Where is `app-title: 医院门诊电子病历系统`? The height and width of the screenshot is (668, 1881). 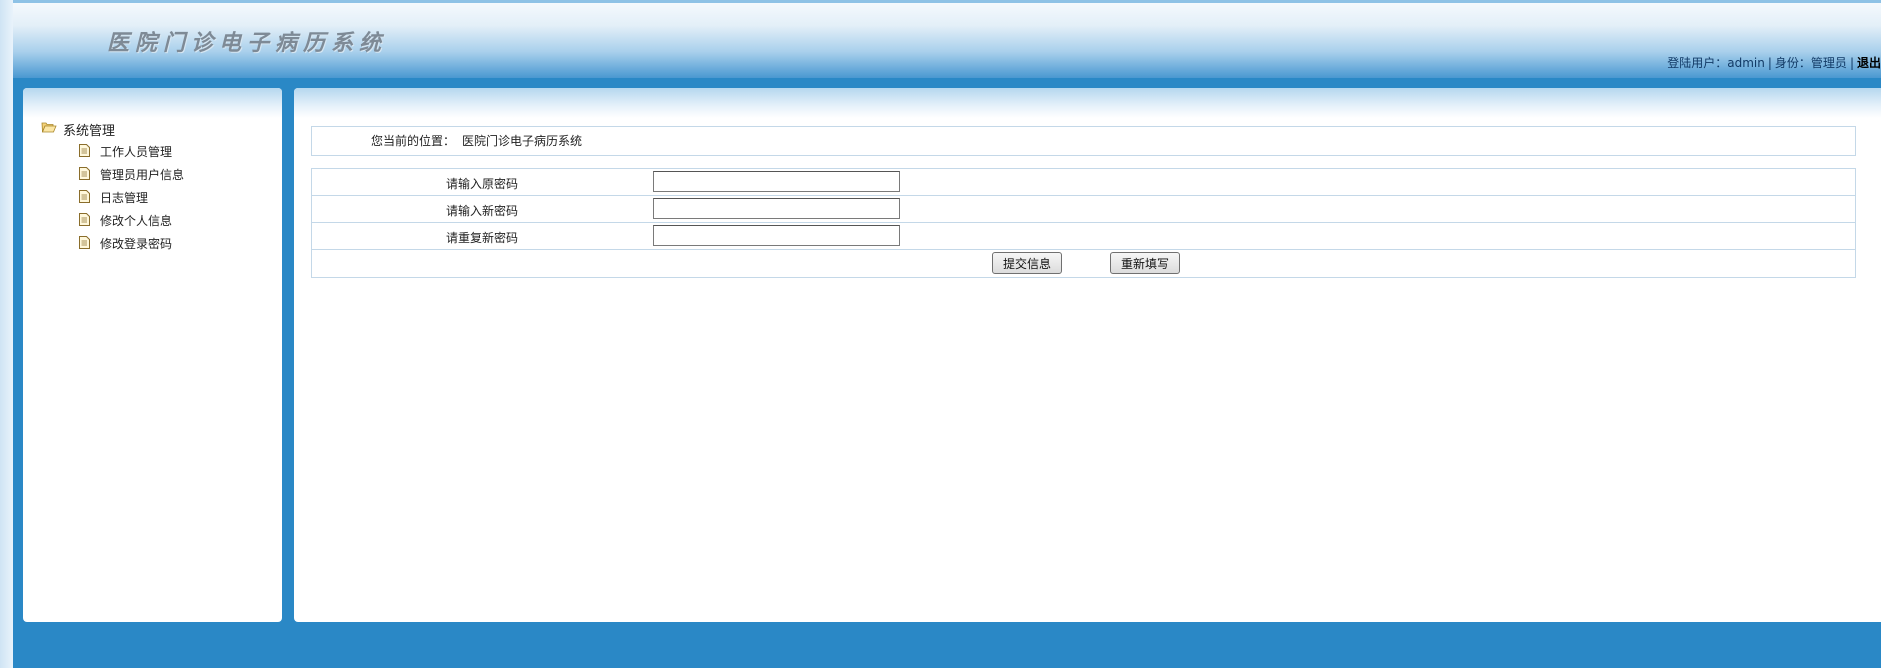
app-title: 医院门诊电子病历系统 is located at coordinates (247, 43).